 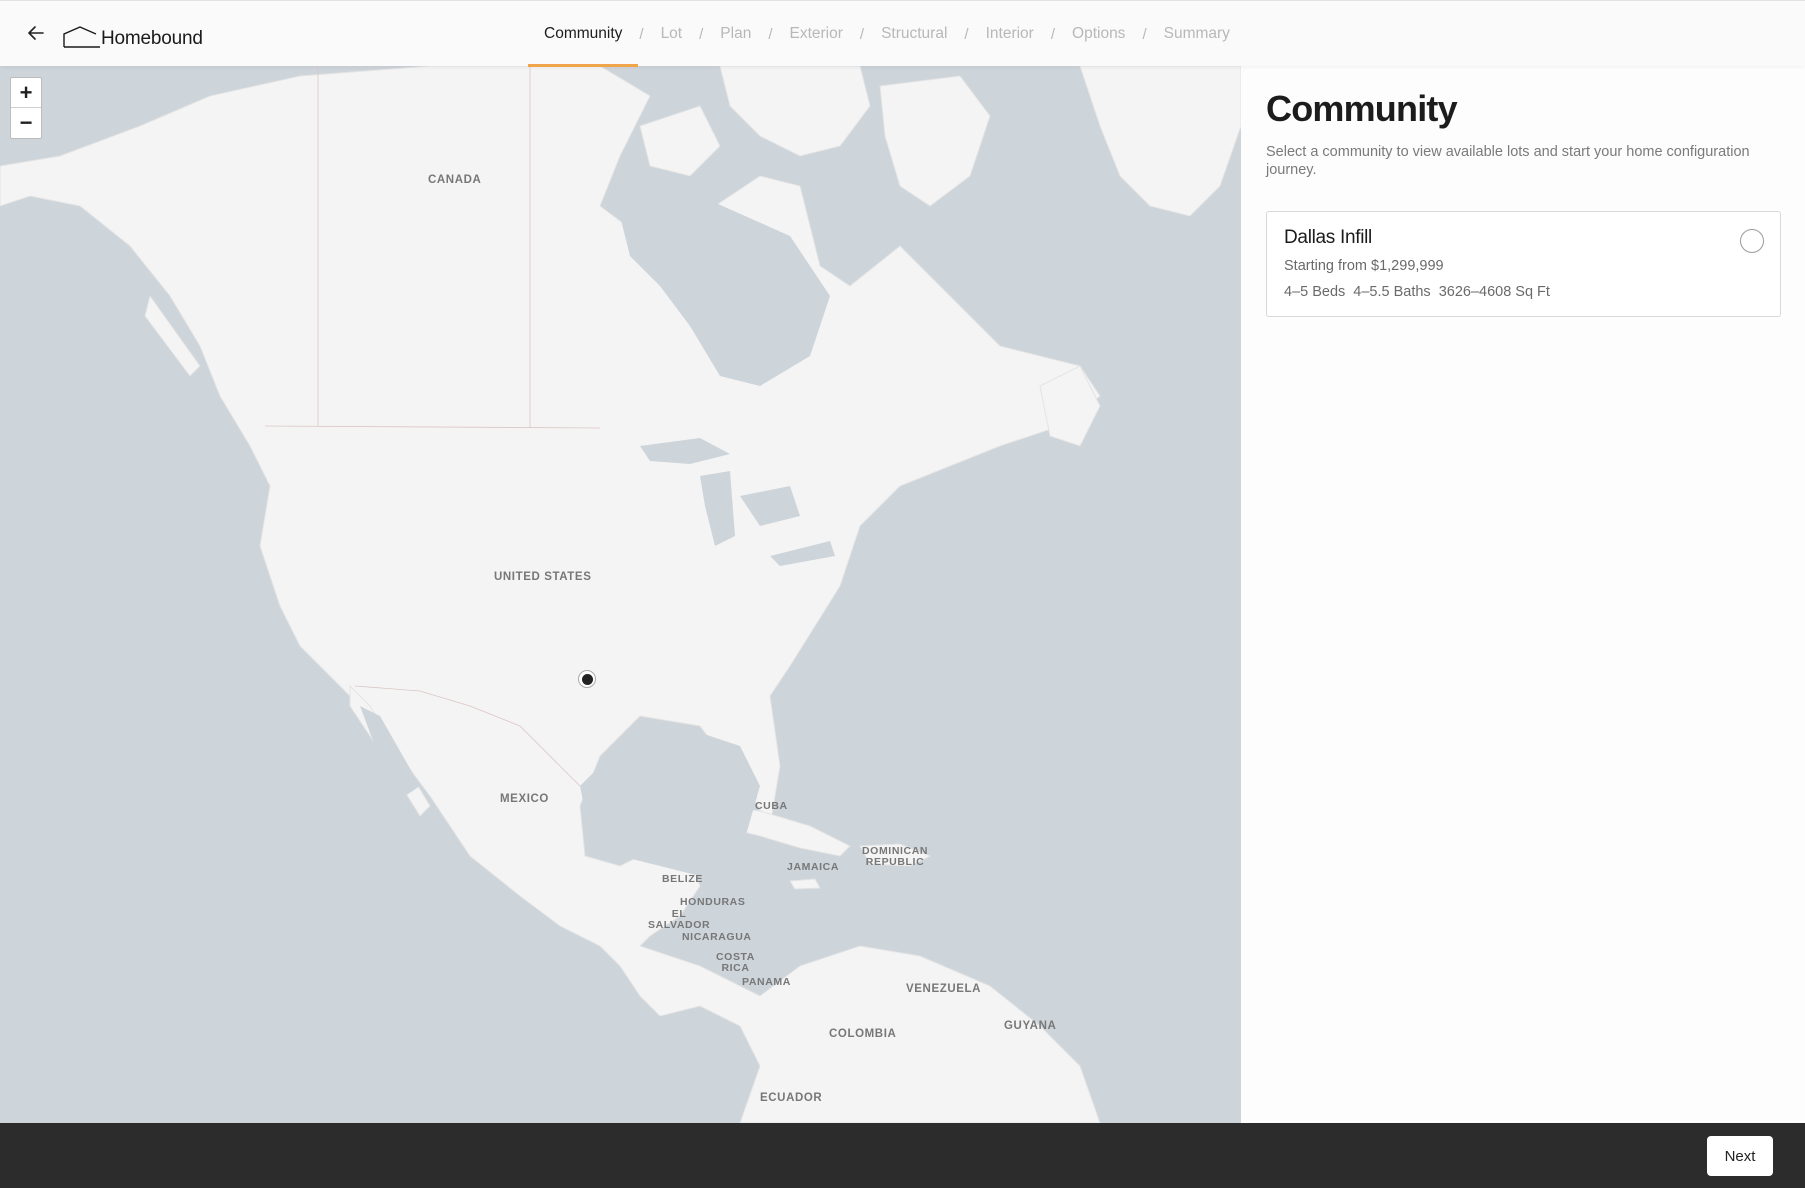 What do you see at coordinates (152, 38) in the screenshot?
I see `logo-text: Homebound` at bounding box center [152, 38].